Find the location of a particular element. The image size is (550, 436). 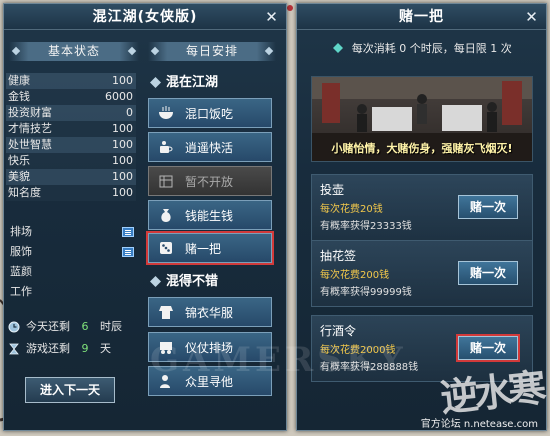

clock-icon is located at coordinates (14, 327).